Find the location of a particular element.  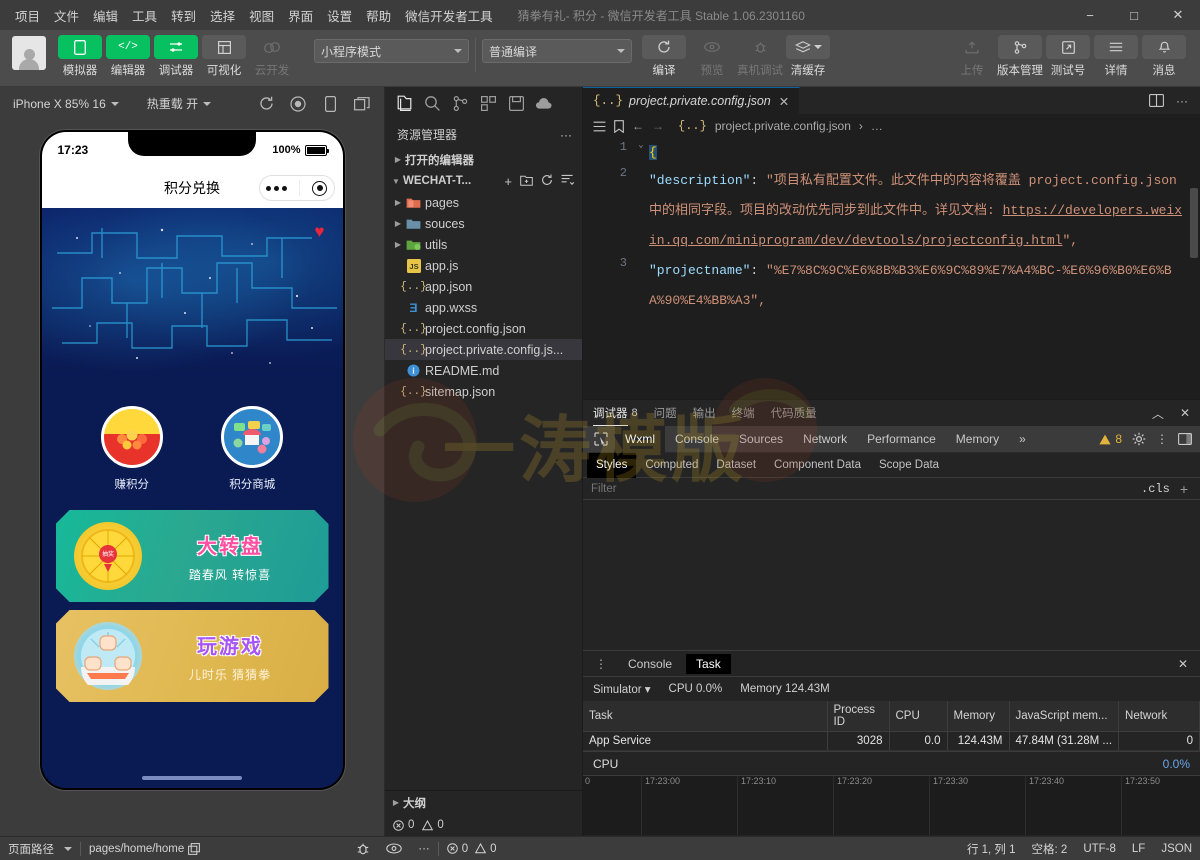

panel-tab-output: 输出 is located at coordinates (704, 413).